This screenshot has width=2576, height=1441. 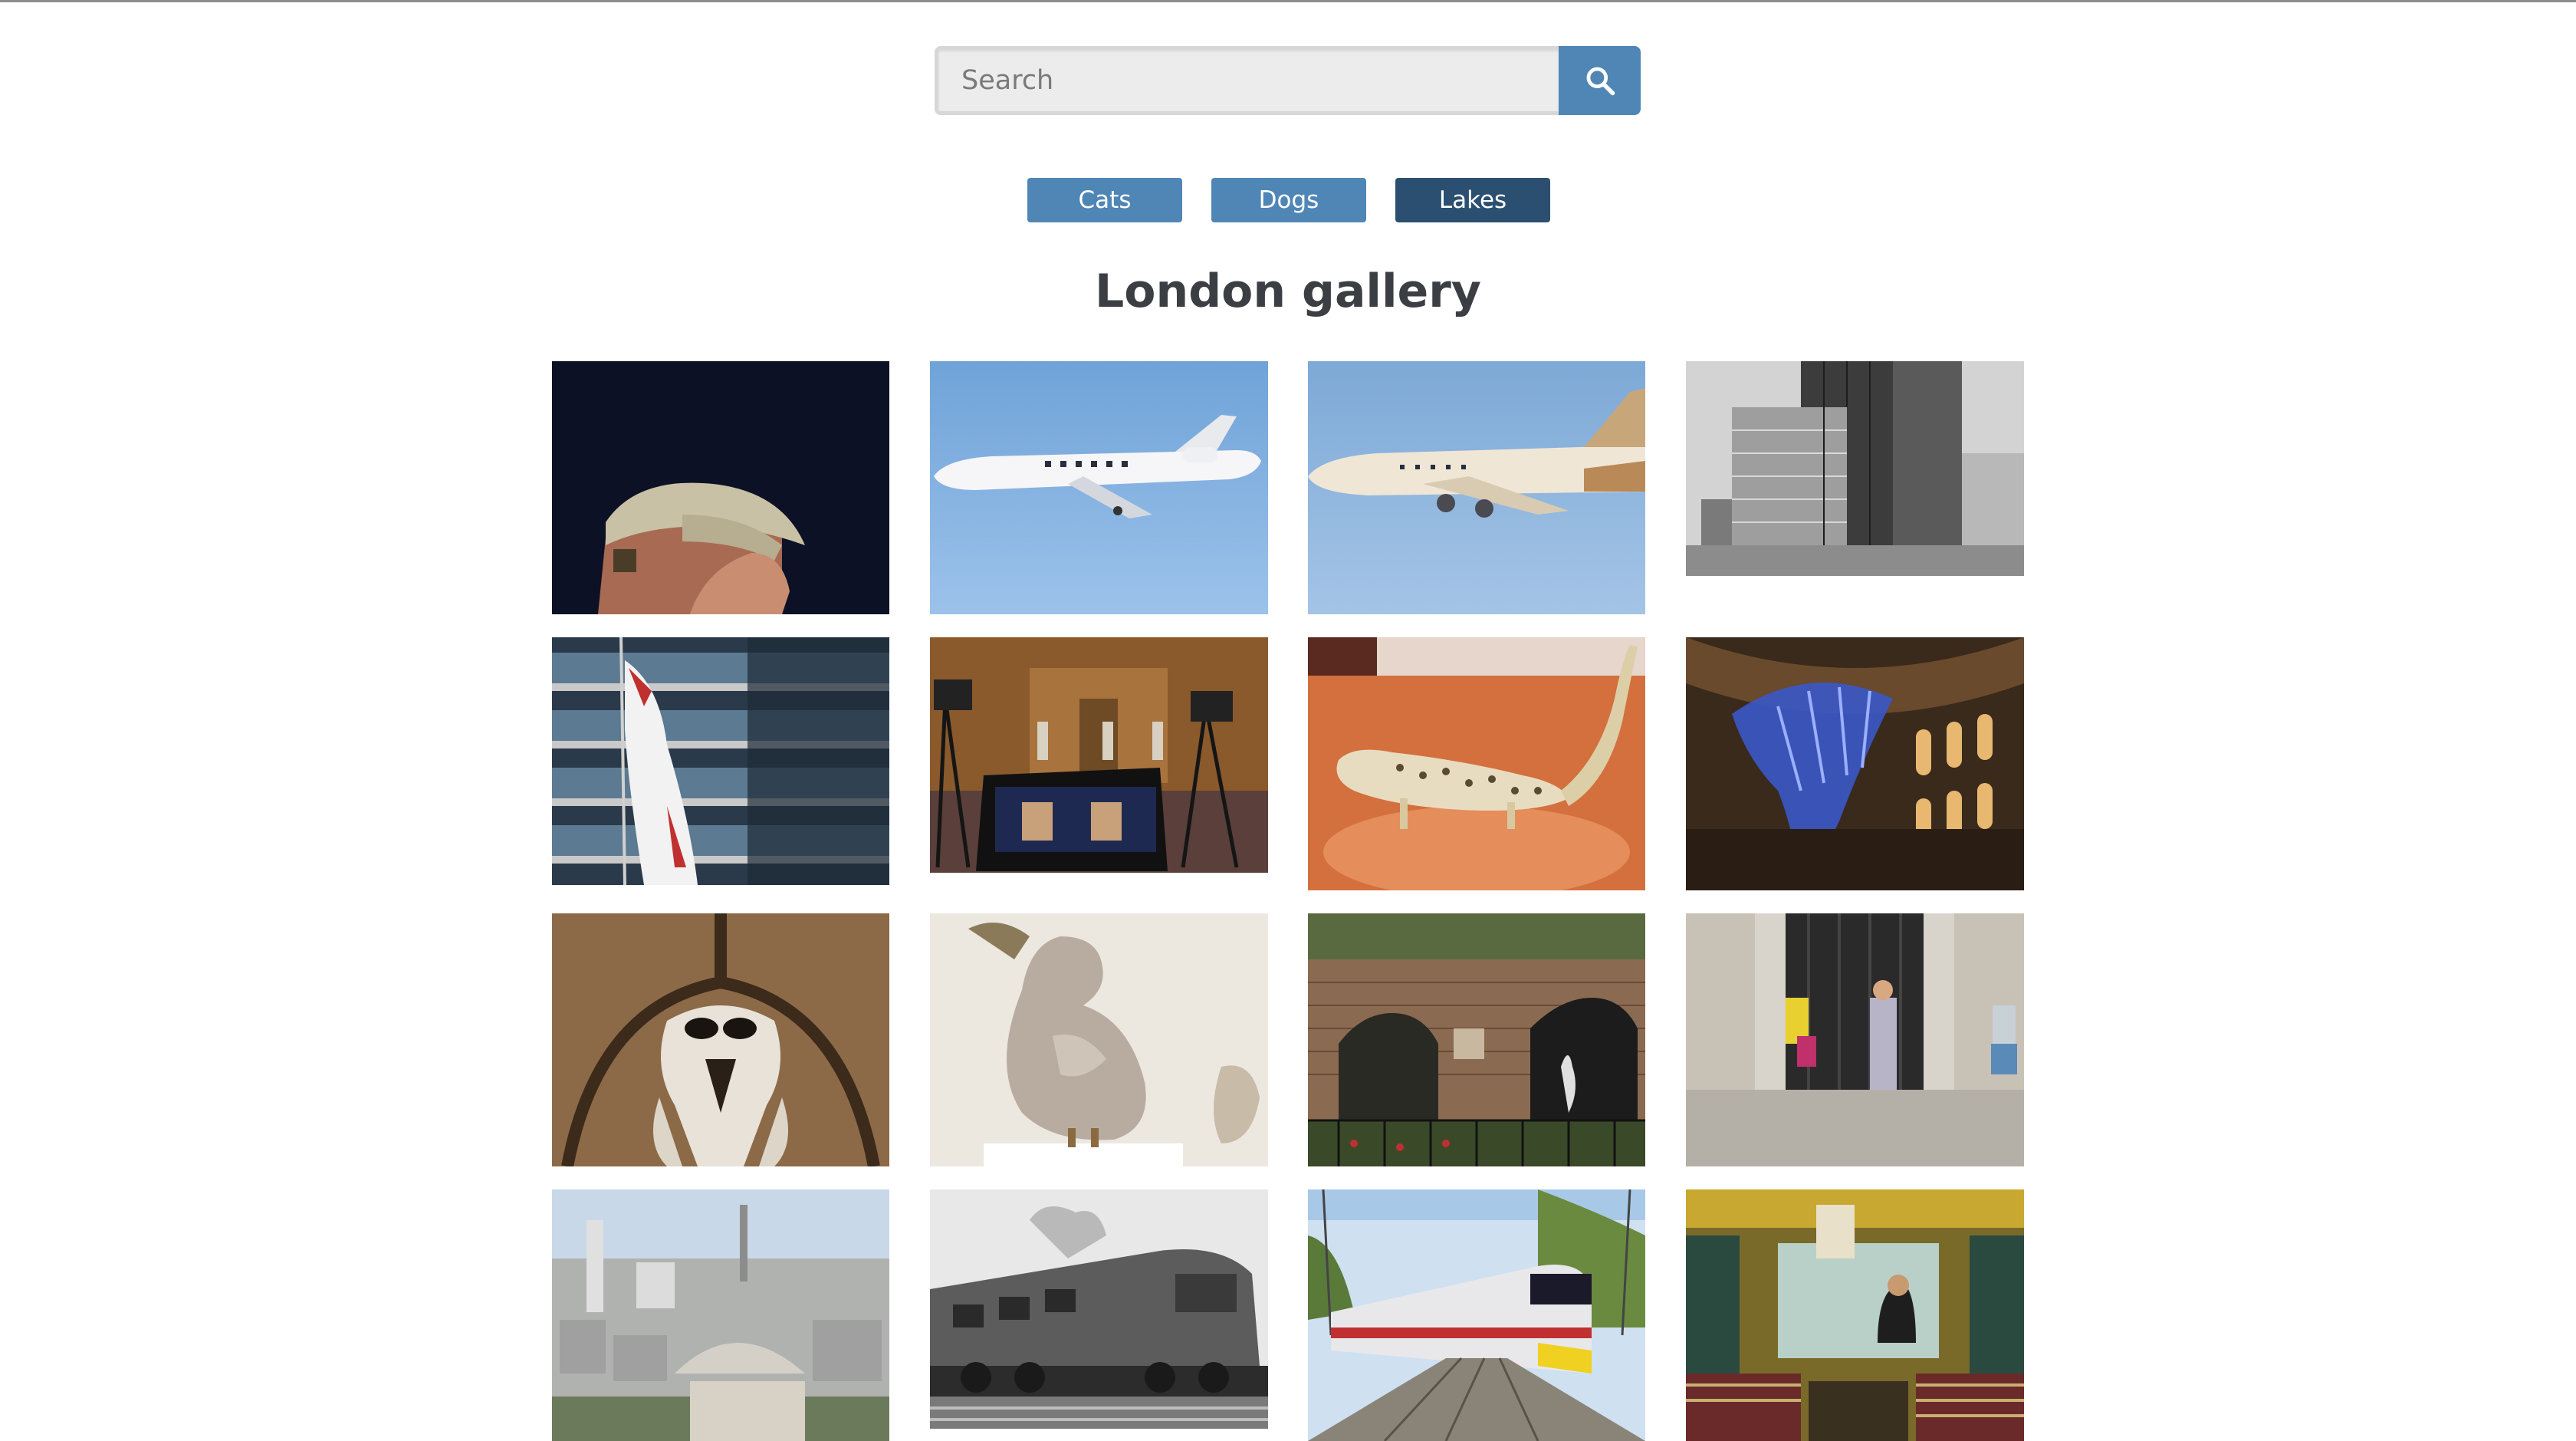 I want to click on passenger-train-photo, so click(x=1476, y=1315).